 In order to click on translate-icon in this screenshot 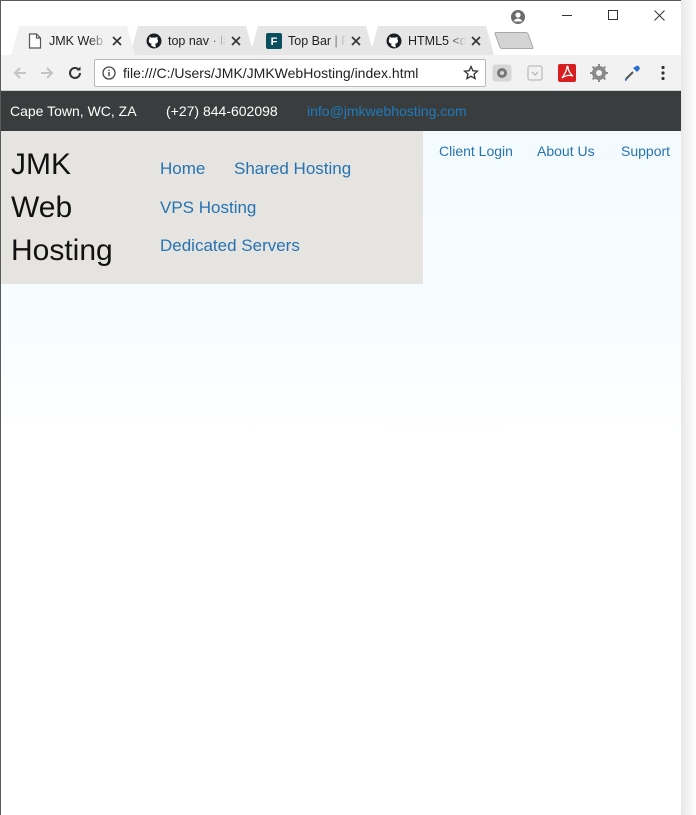, I will do `click(502, 73)`.